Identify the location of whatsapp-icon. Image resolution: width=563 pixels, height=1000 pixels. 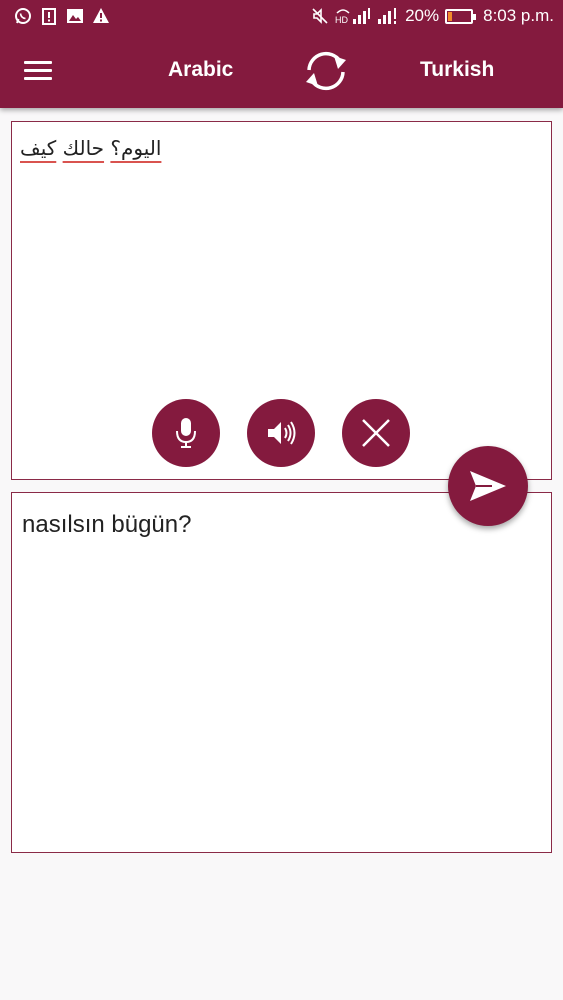
(23, 16).